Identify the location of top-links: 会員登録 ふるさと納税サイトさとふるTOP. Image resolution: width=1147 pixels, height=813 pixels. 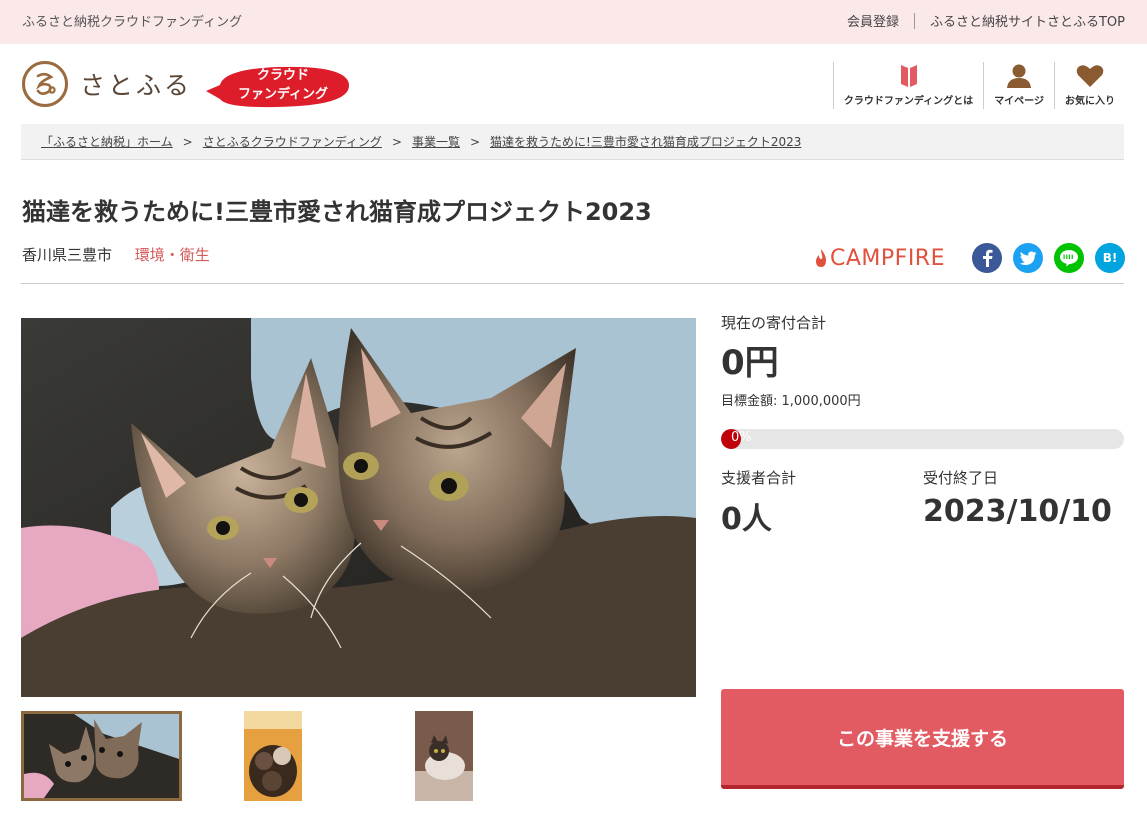
(986, 20).